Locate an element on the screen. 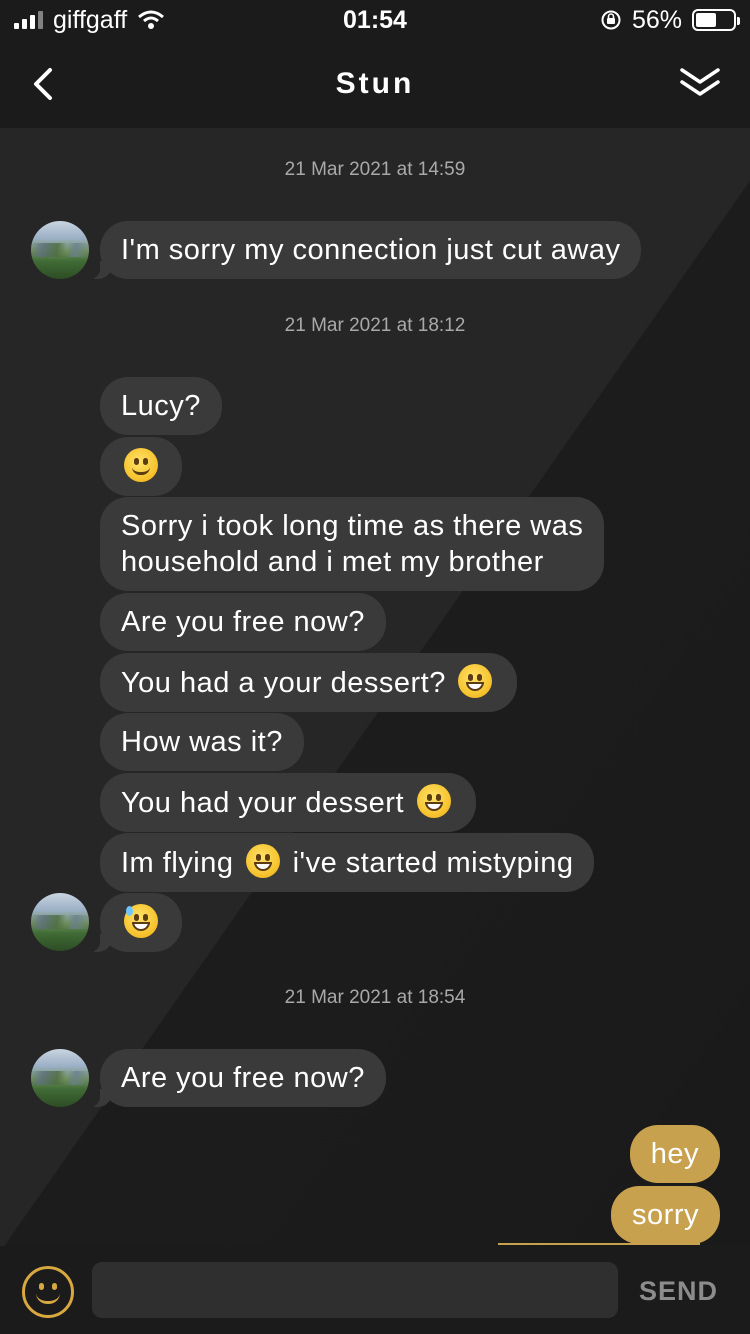 The height and width of the screenshot is (1334, 750). incoming-message: I'm sorry my connection just cut away is located at coordinates (364, 250).